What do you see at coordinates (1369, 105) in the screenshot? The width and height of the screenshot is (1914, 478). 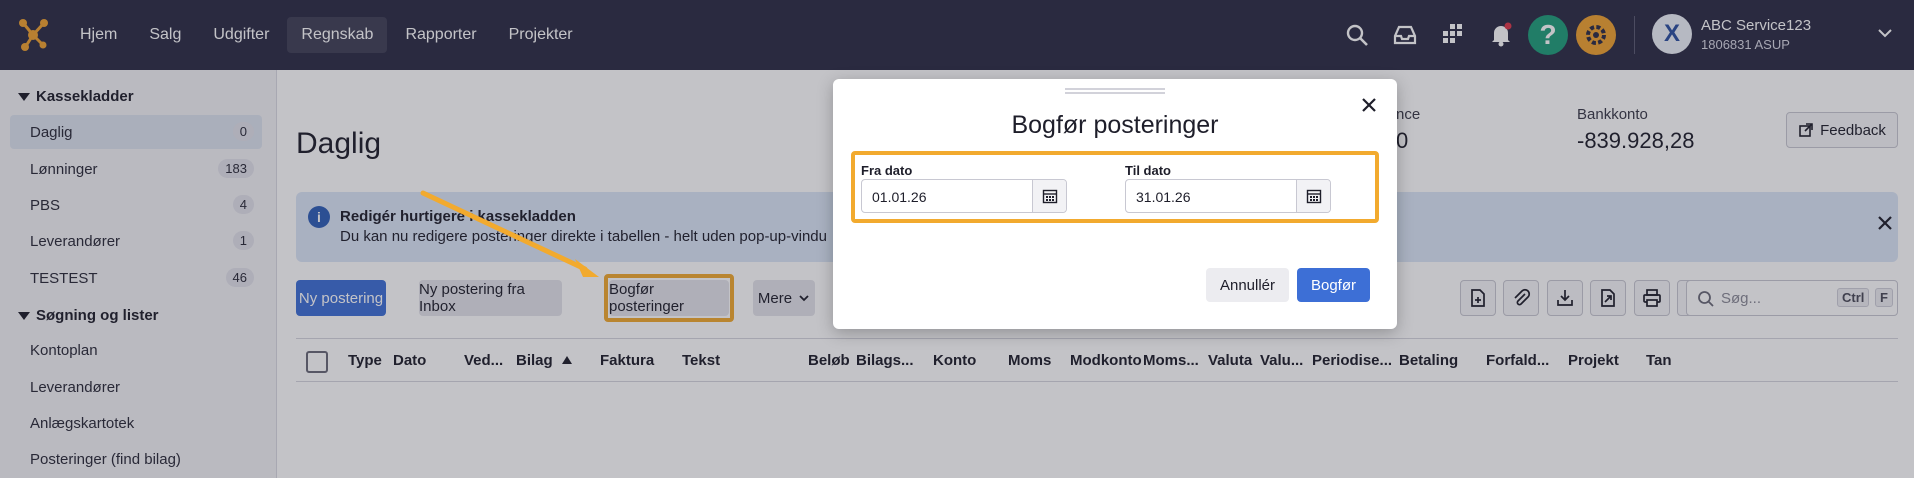 I see `close-icon` at bounding box center [1369, 105].